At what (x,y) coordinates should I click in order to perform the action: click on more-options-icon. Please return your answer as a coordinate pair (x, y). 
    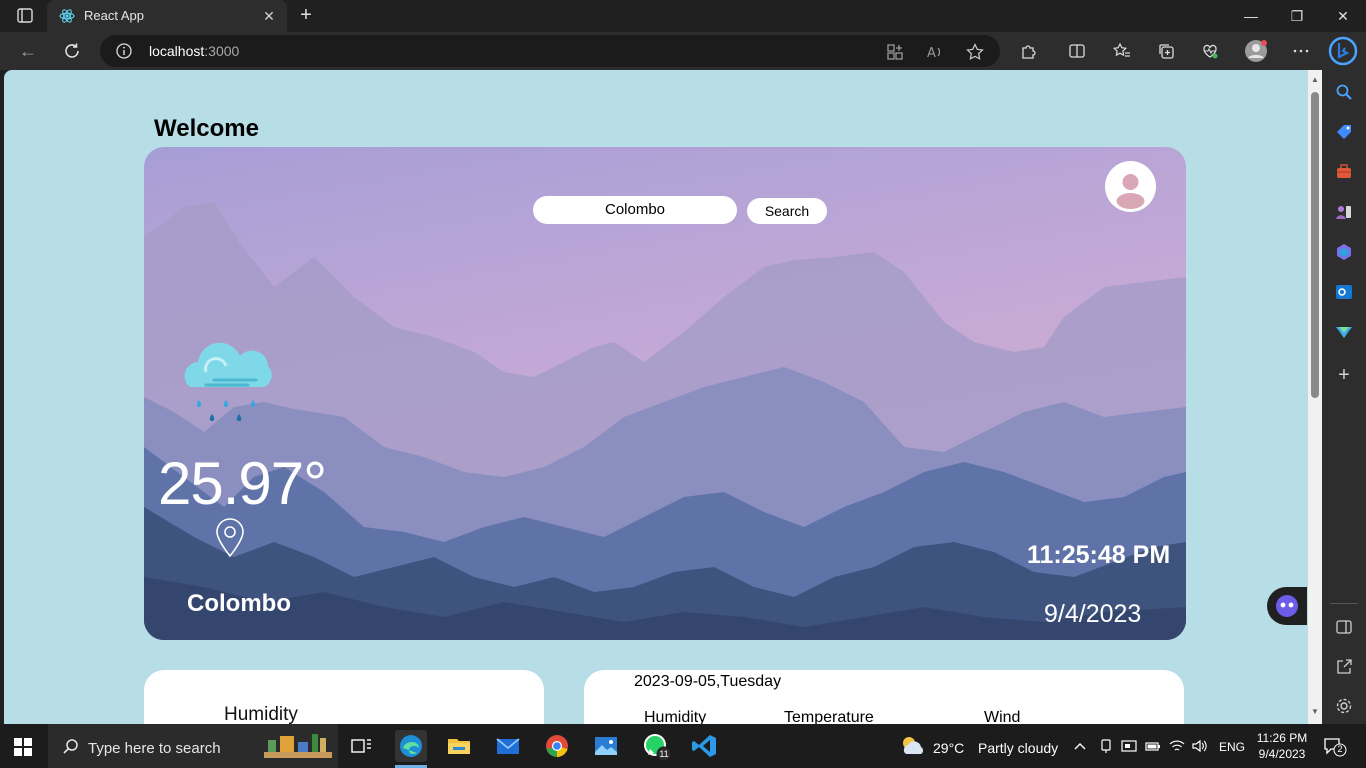
    Looking at the image, I should click on (1301, 51).